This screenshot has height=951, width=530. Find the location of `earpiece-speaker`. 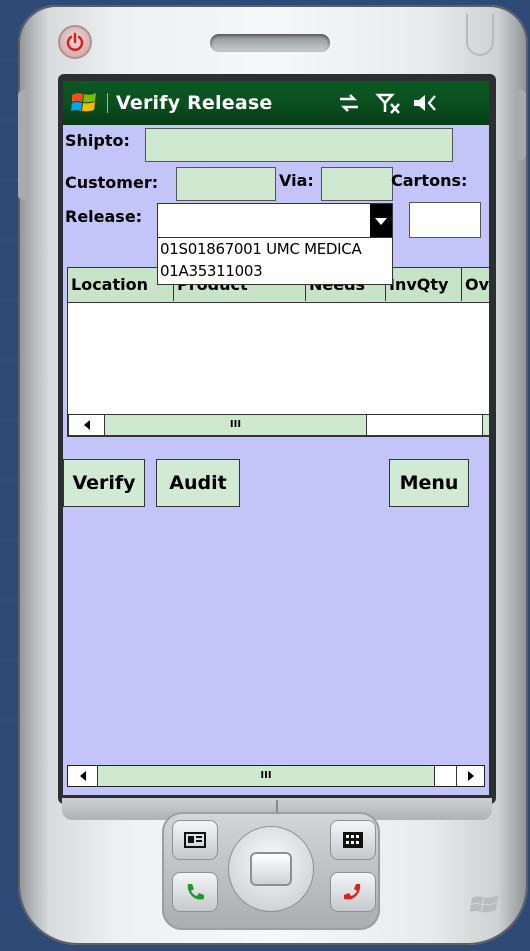

earpiece-speaker is located at coordinates (270, 43).